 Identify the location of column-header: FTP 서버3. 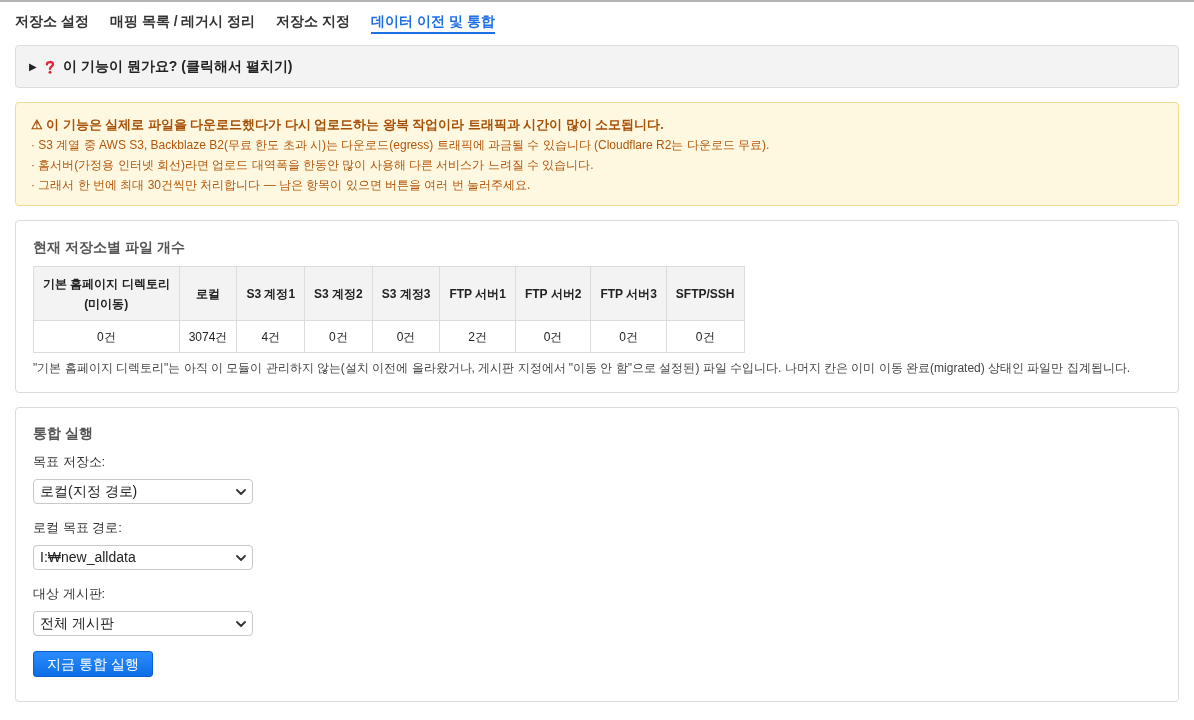
(628, 293).